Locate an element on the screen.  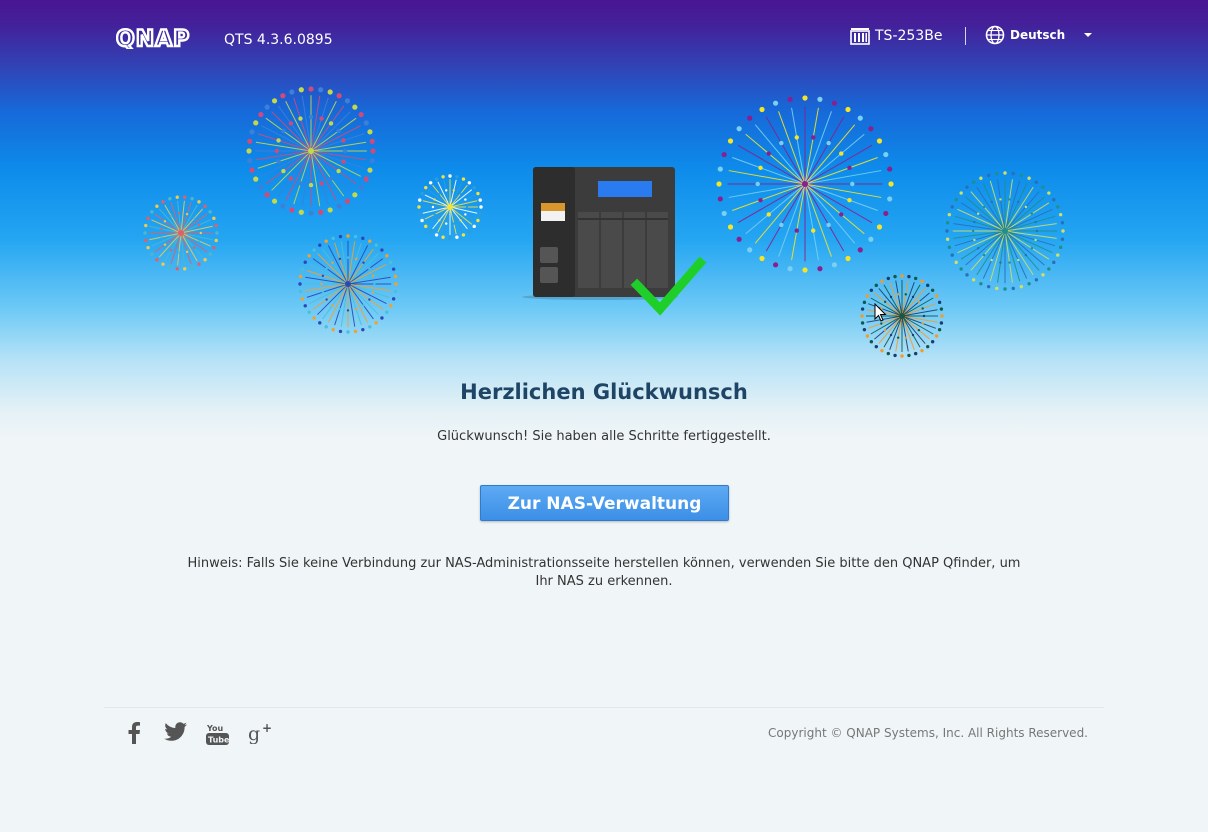
header-divider is located at coordinates (965, 36).